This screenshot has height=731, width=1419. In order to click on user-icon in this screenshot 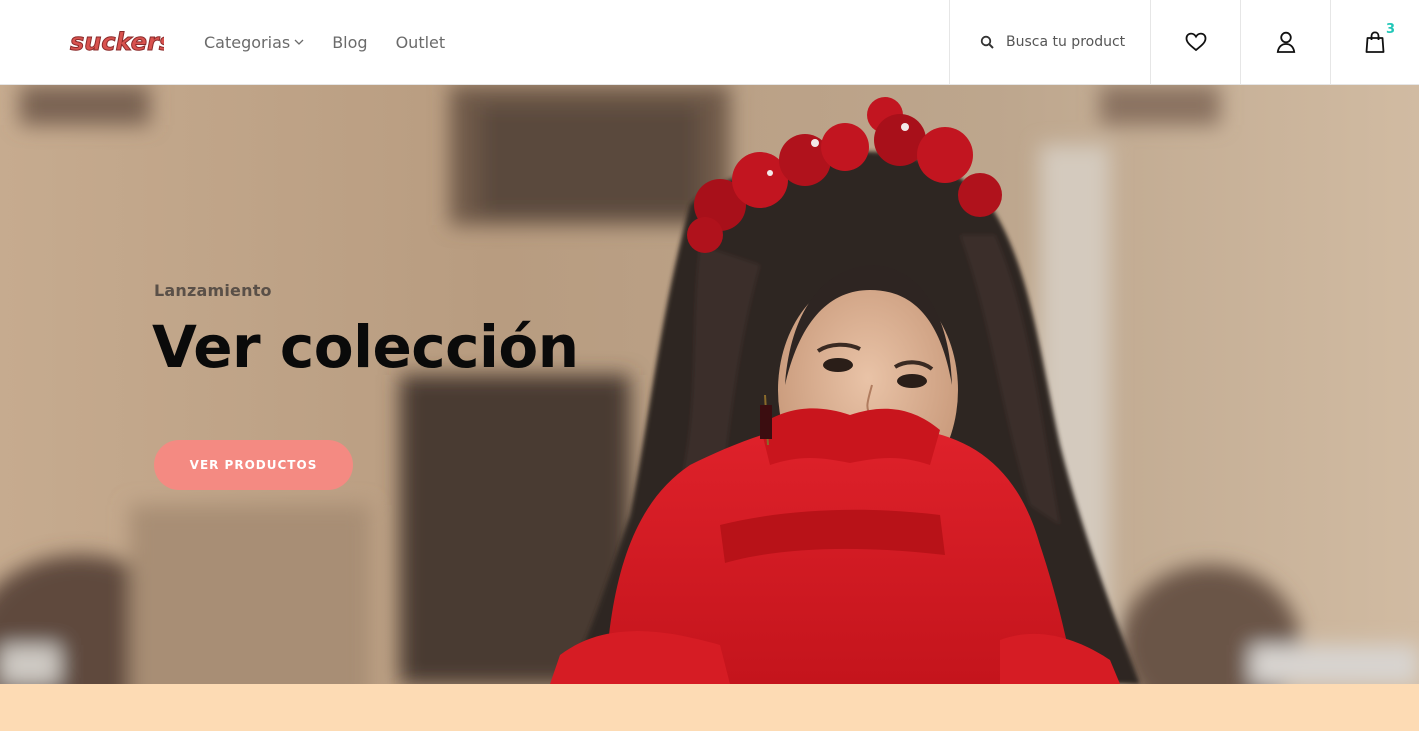, I will do `click(1285, 42)`.